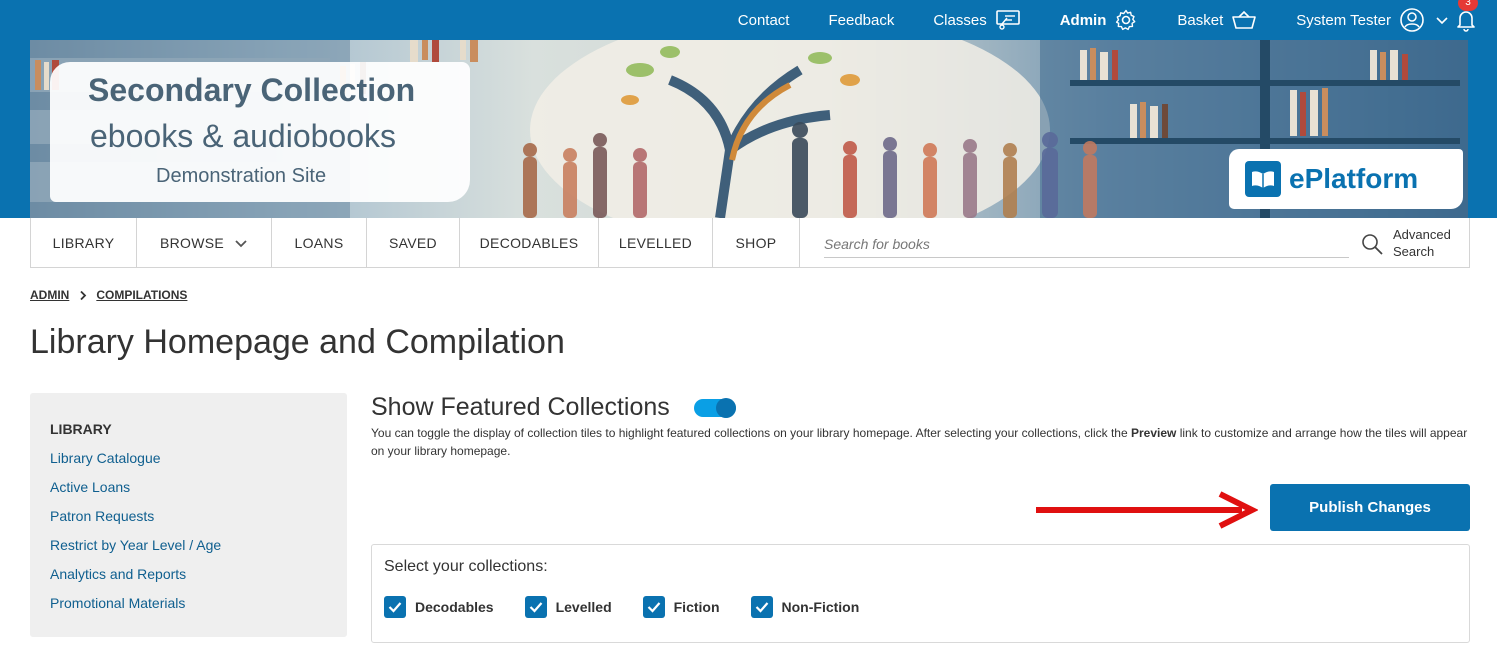  I want to click on featured-collections-title: Show Featured Collections, so click(520, 407).